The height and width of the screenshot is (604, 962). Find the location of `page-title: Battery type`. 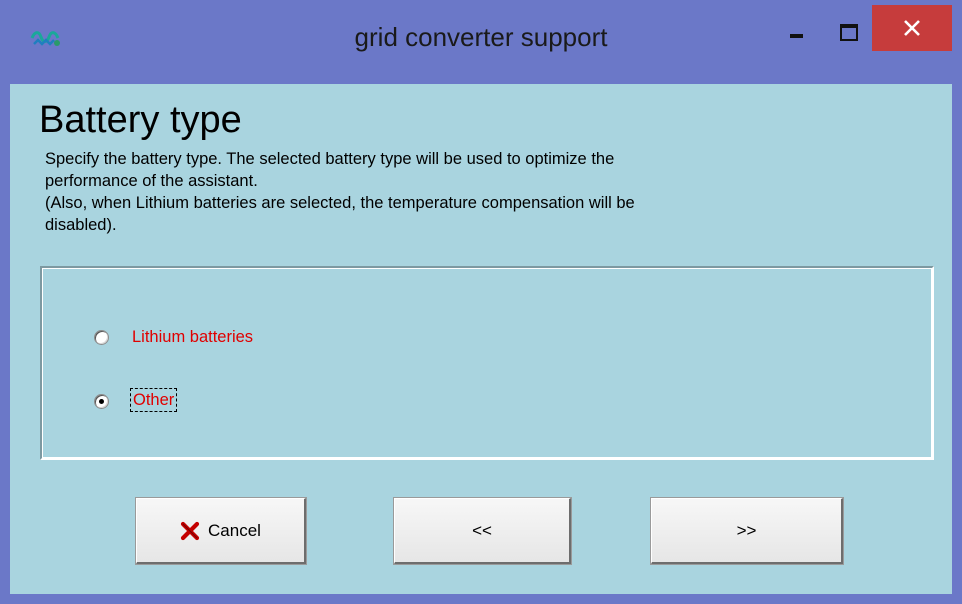

page-title: Battery type is located at coordinates (140, 120).